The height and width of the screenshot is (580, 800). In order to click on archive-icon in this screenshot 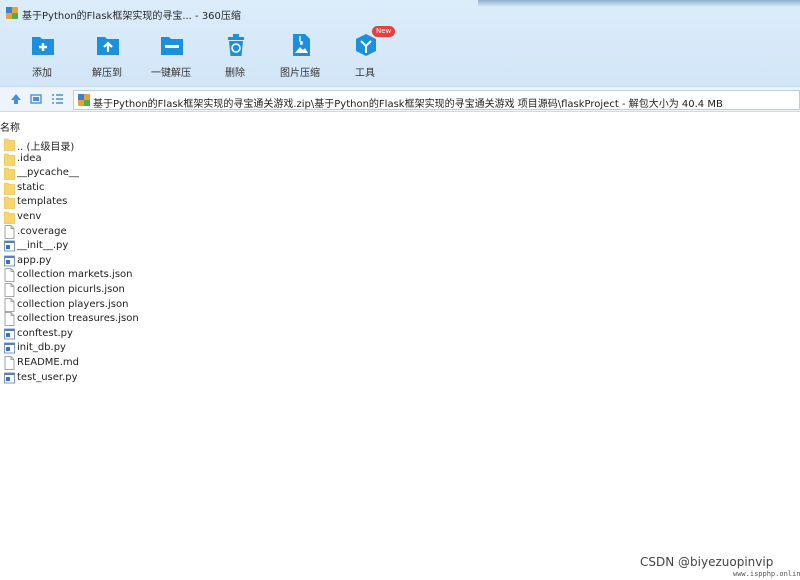, I will do `click(84, 100)`.